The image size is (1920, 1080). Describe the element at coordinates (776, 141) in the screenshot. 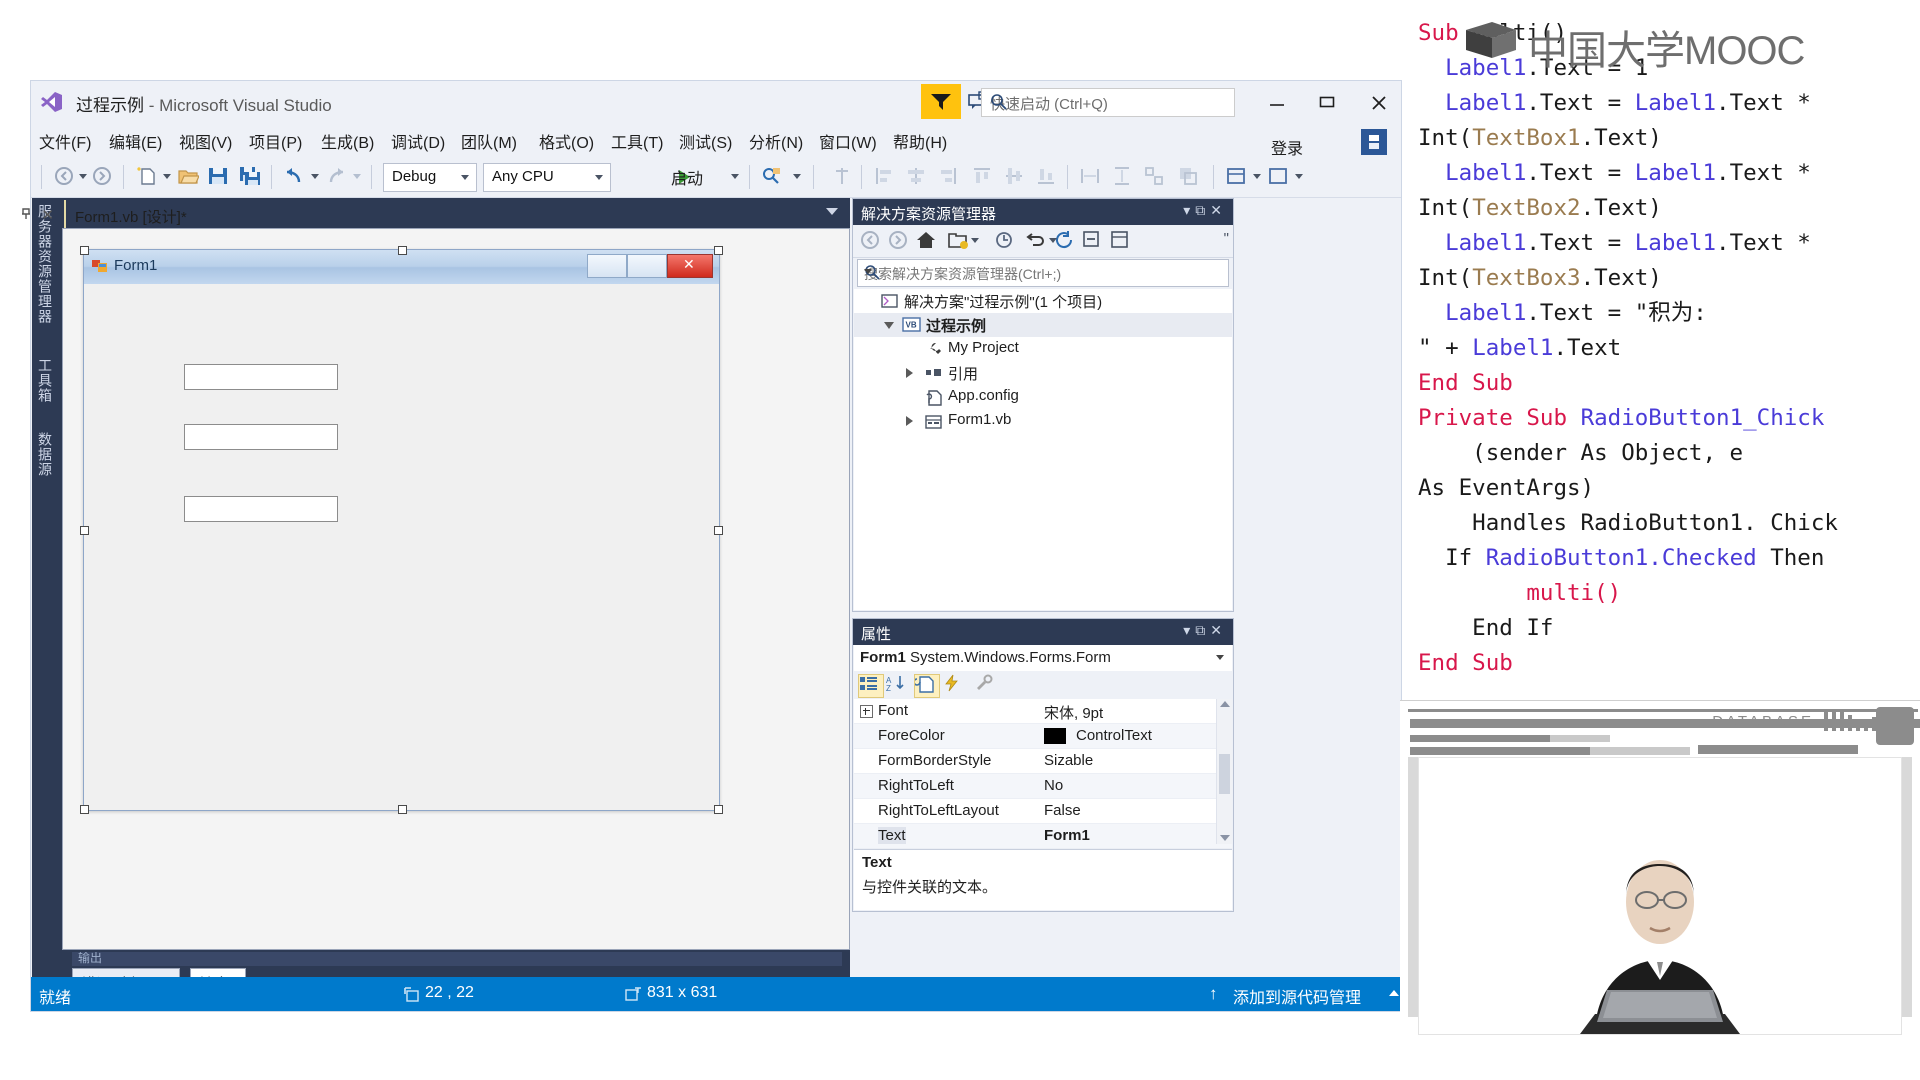

I see `menu-item-10: 分析(N)` at that location.